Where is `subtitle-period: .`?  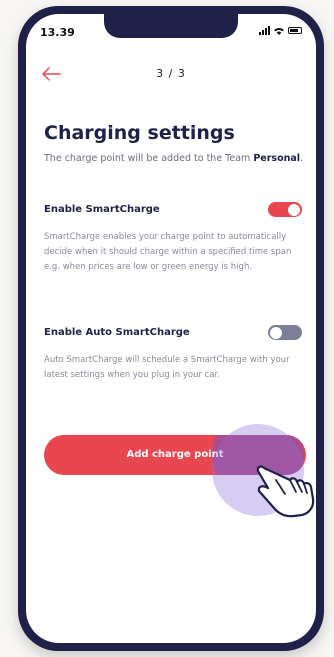
subtitle-period: . is located at coordinates (302, 158).